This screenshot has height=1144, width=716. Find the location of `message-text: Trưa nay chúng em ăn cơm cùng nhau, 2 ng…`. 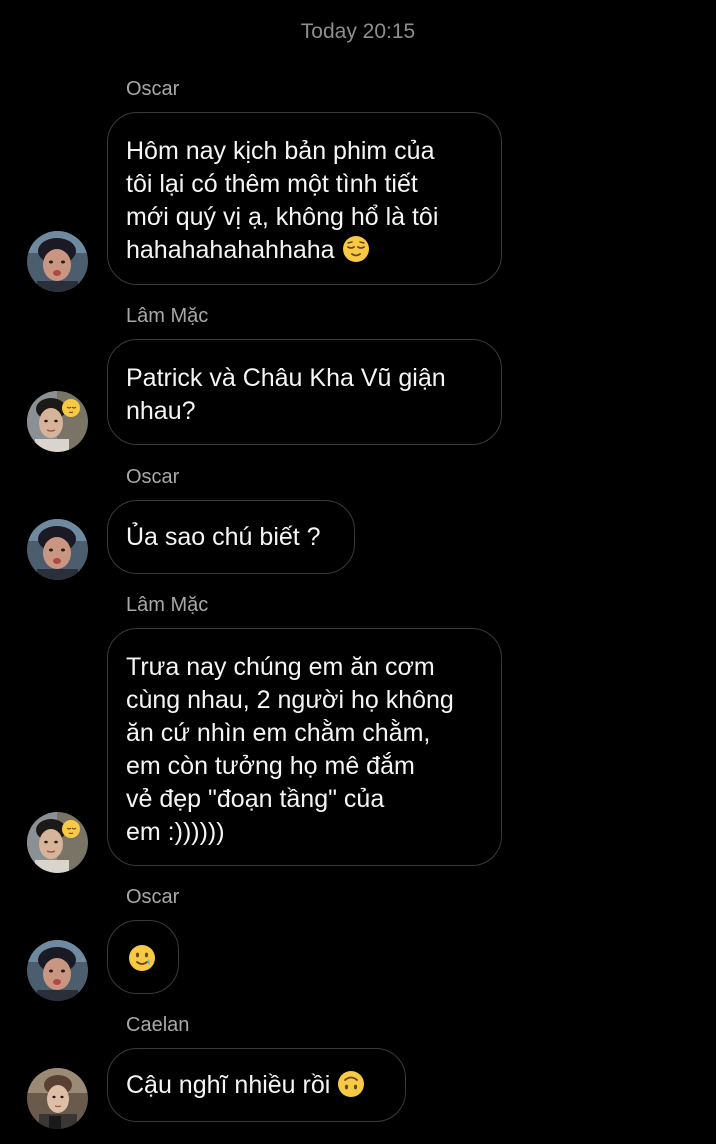

message-text: Trưa nay chúng em ăn cơm cùng nhau, 2 ng… is located at coordinates (290, 749).